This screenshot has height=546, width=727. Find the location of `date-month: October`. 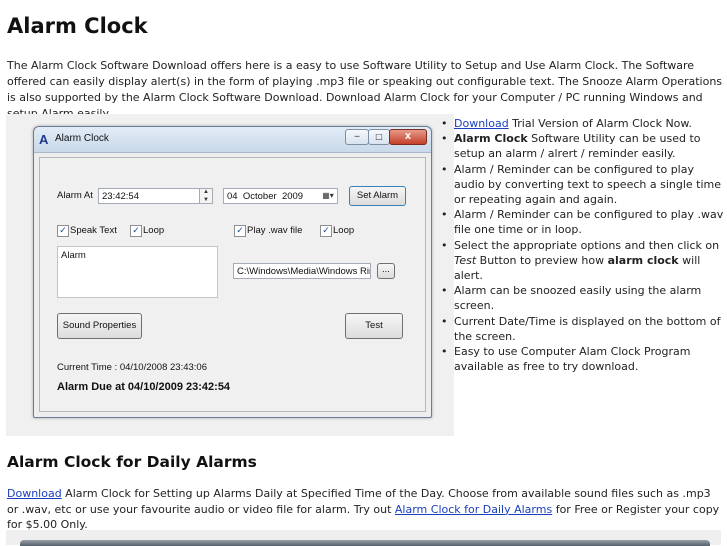

date-month: October is located at coordinates (259, 196).